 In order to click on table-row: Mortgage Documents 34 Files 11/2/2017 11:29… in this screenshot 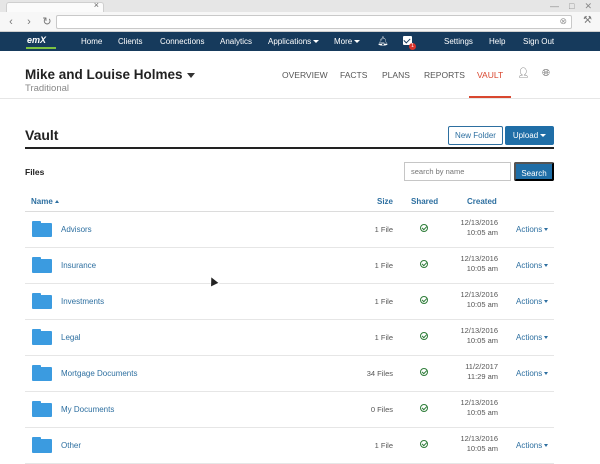, I will do `click(289, 374)`.